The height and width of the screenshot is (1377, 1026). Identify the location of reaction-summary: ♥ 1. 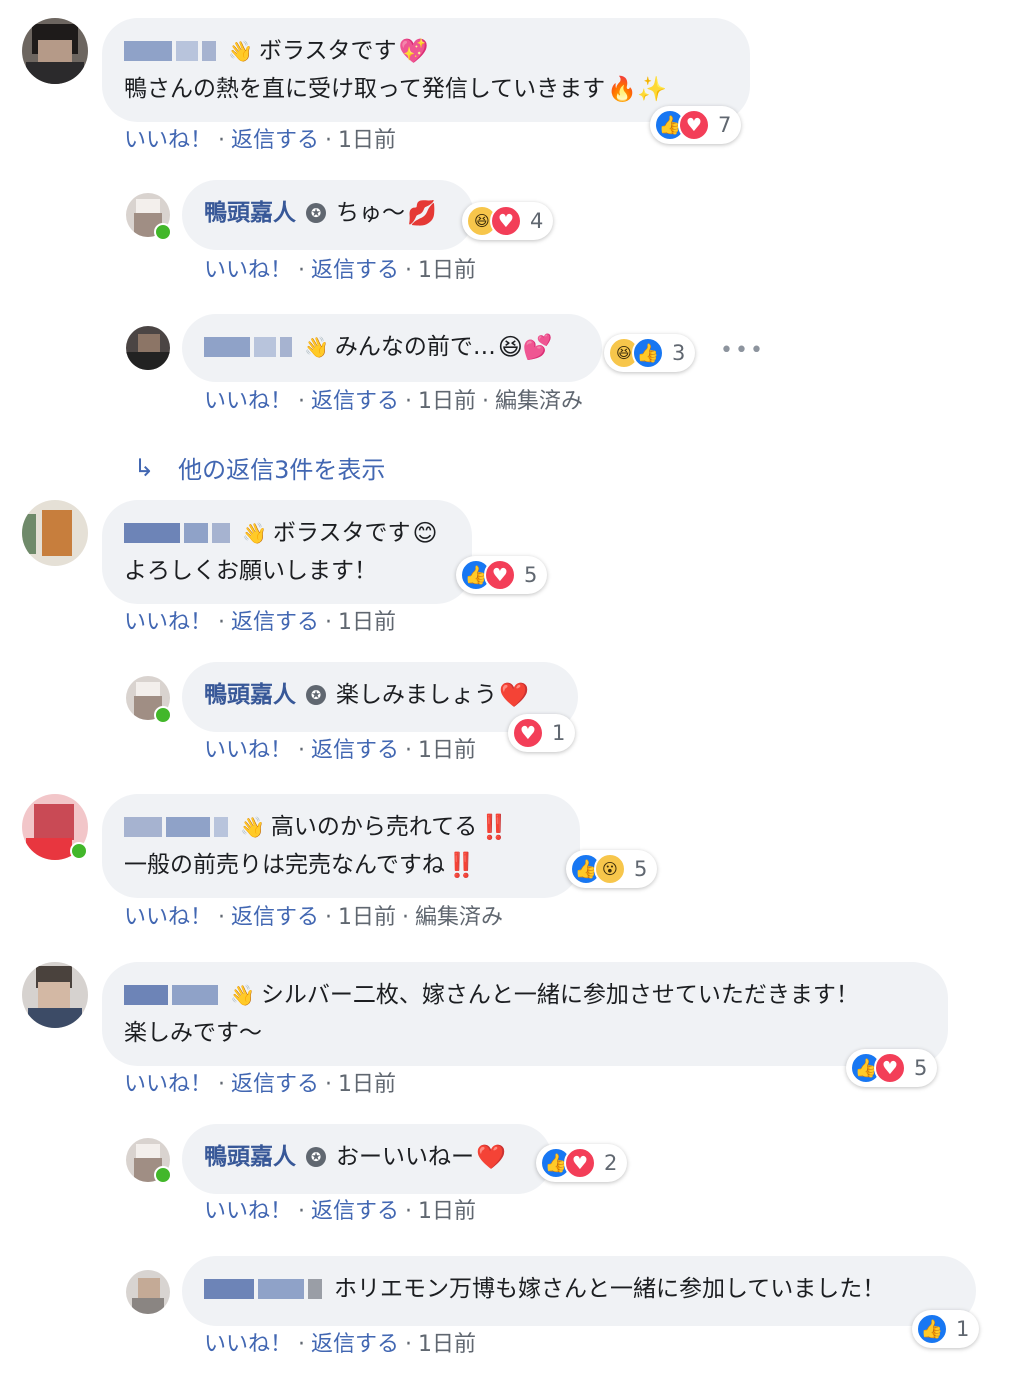
(542, 733).